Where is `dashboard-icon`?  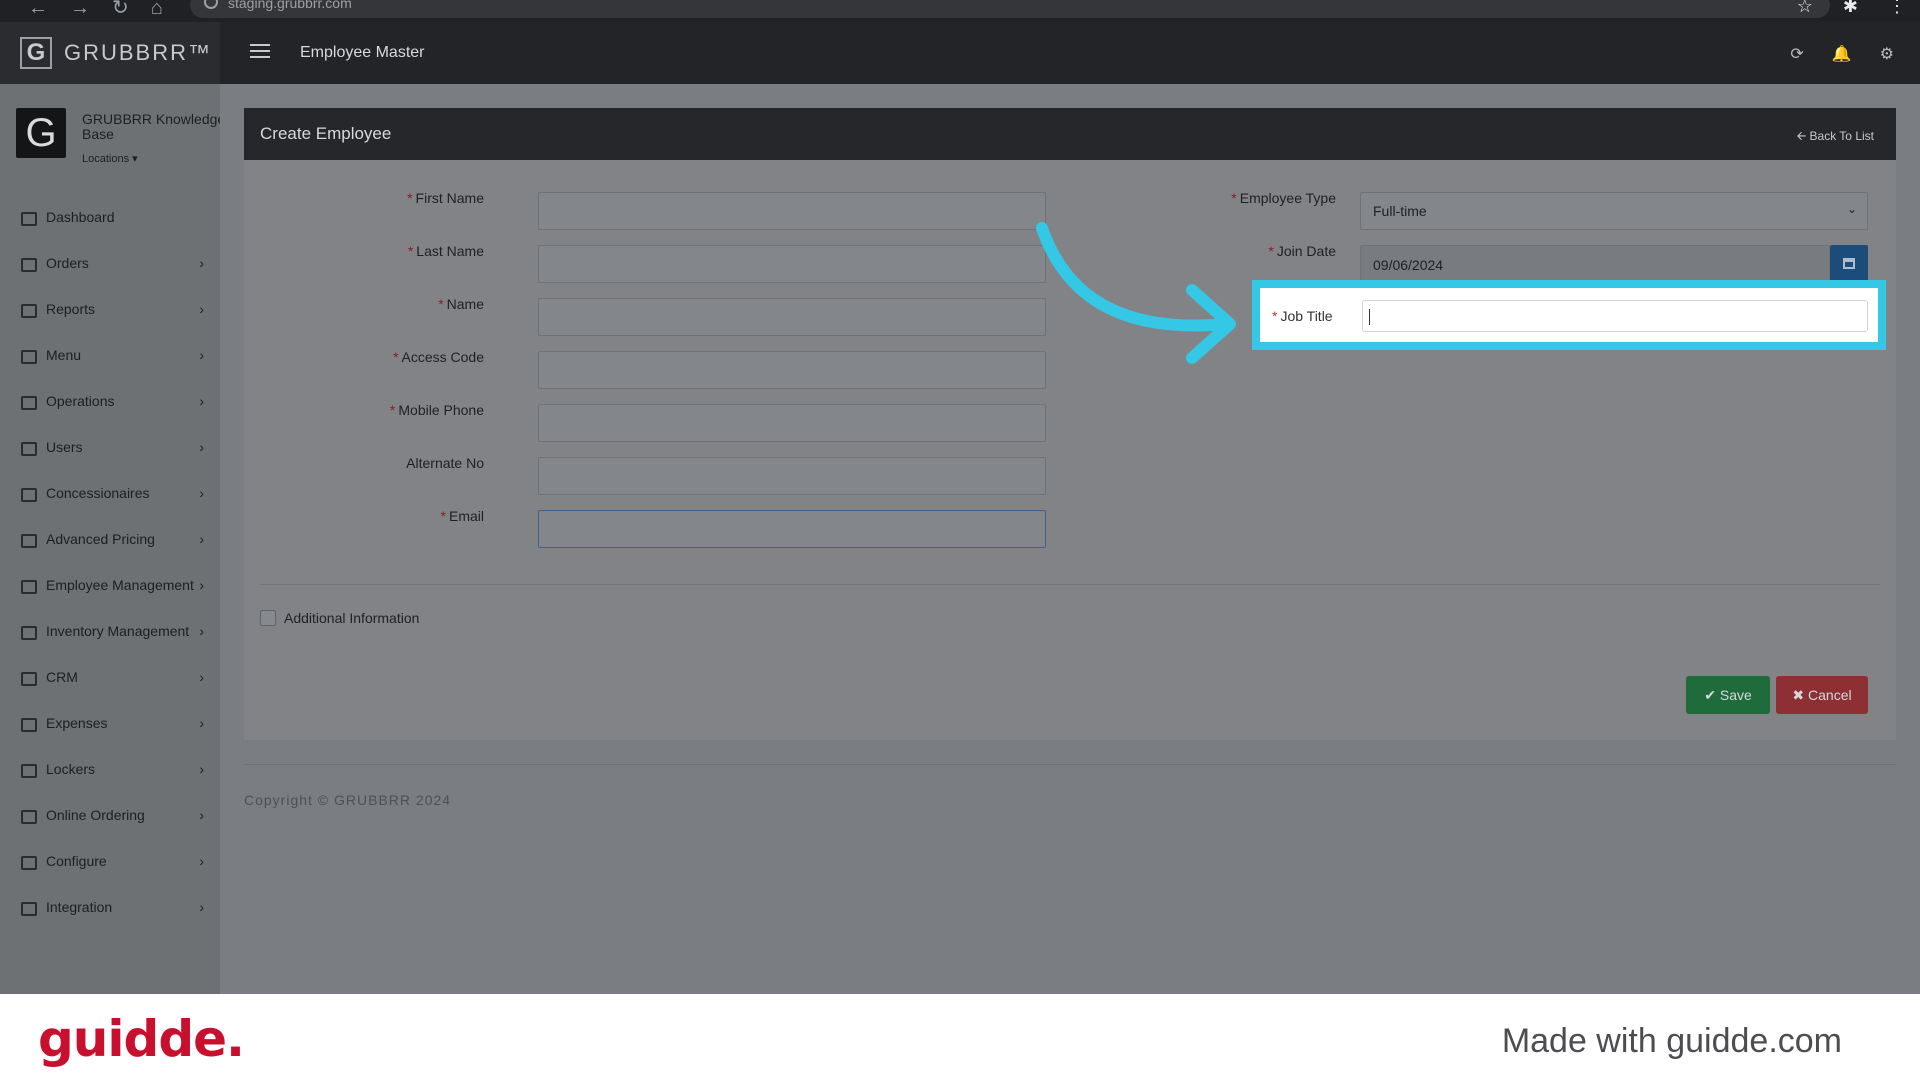
dashboard-icon is located at coordinates (28, 218).